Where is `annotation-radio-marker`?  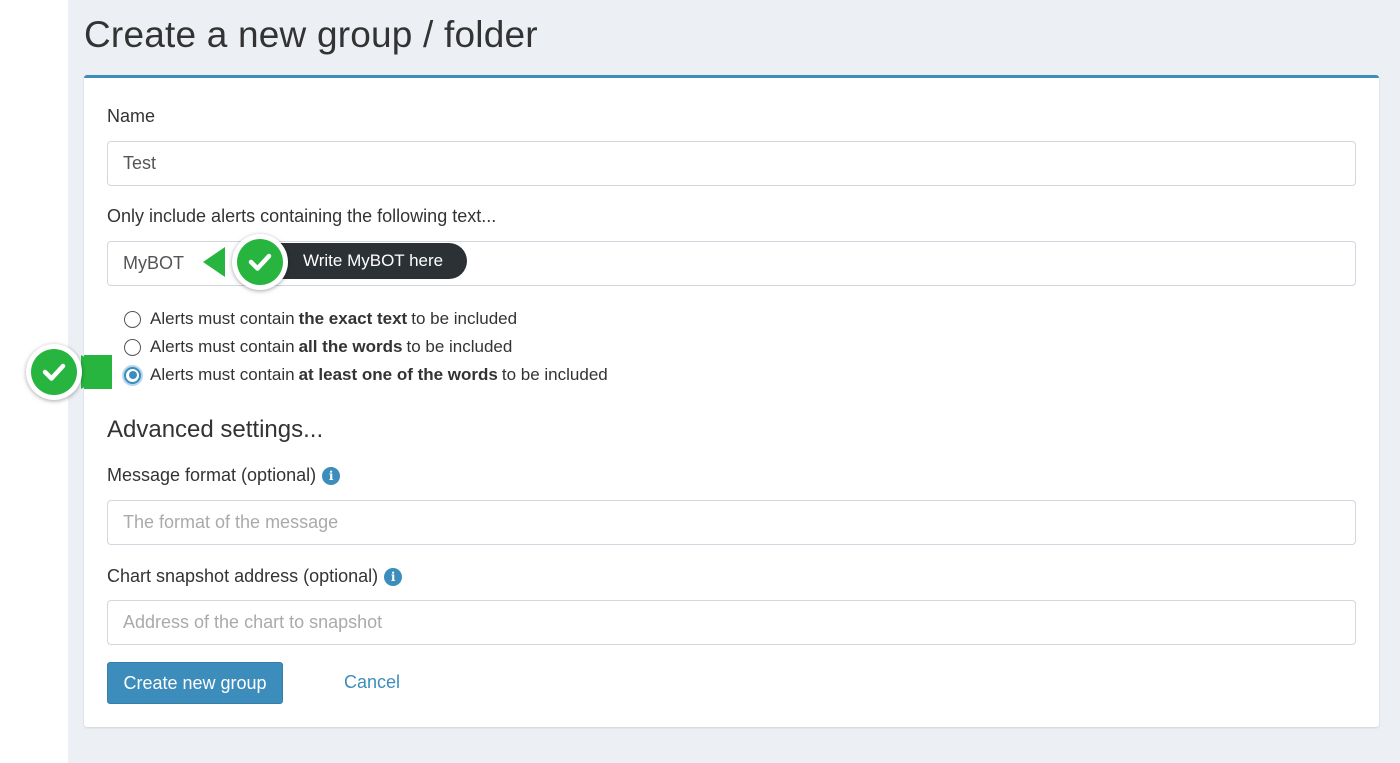
annotation-radio-marker is located at coordinates (76, 372).